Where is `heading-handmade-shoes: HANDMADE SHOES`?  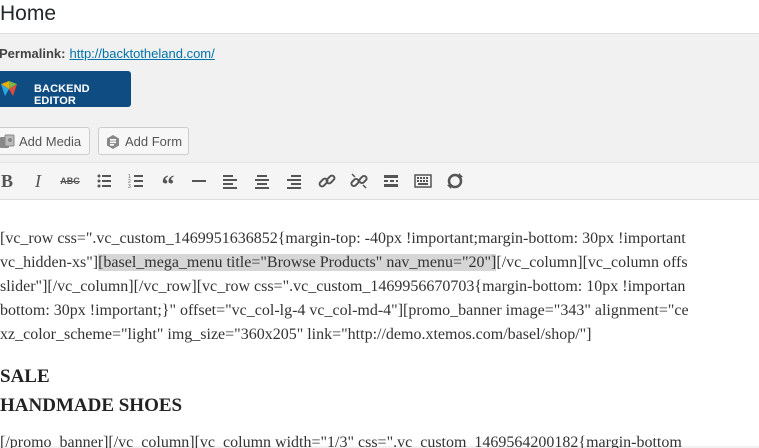
heading-handmade-shoes: HANDMADE SHOES is located at coordinates (91, 405).